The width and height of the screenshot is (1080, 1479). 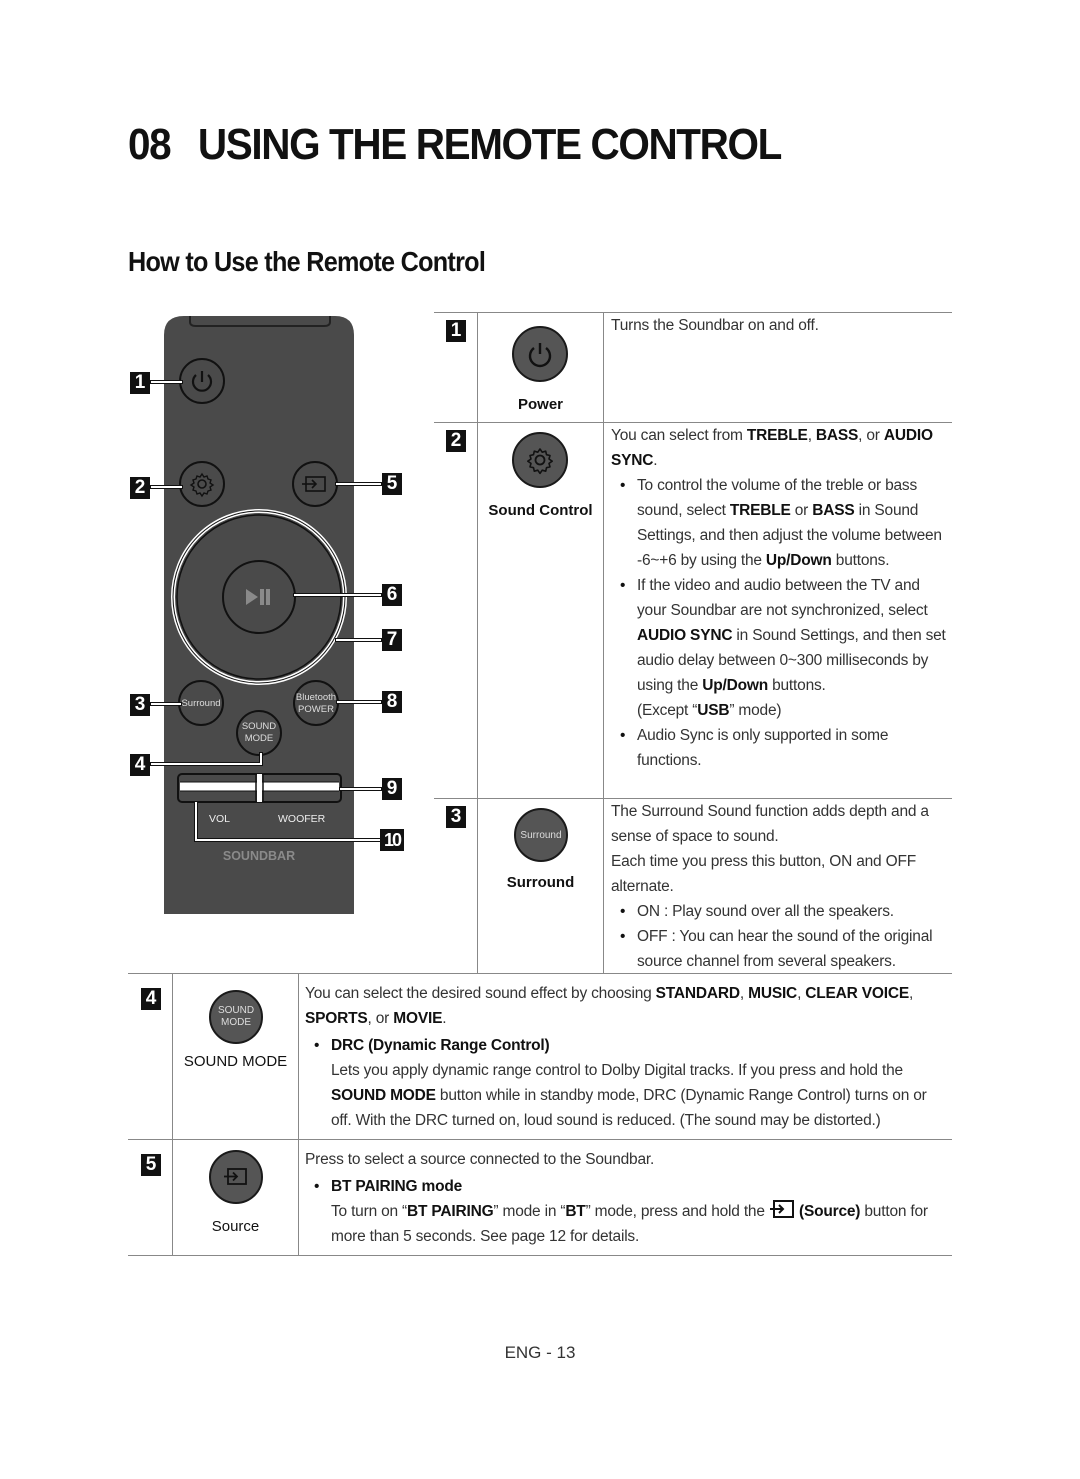 What do you see at coordinates (202, 381) in the screenshot?
I see `remote-power-button` at bounding box center [202, 381].